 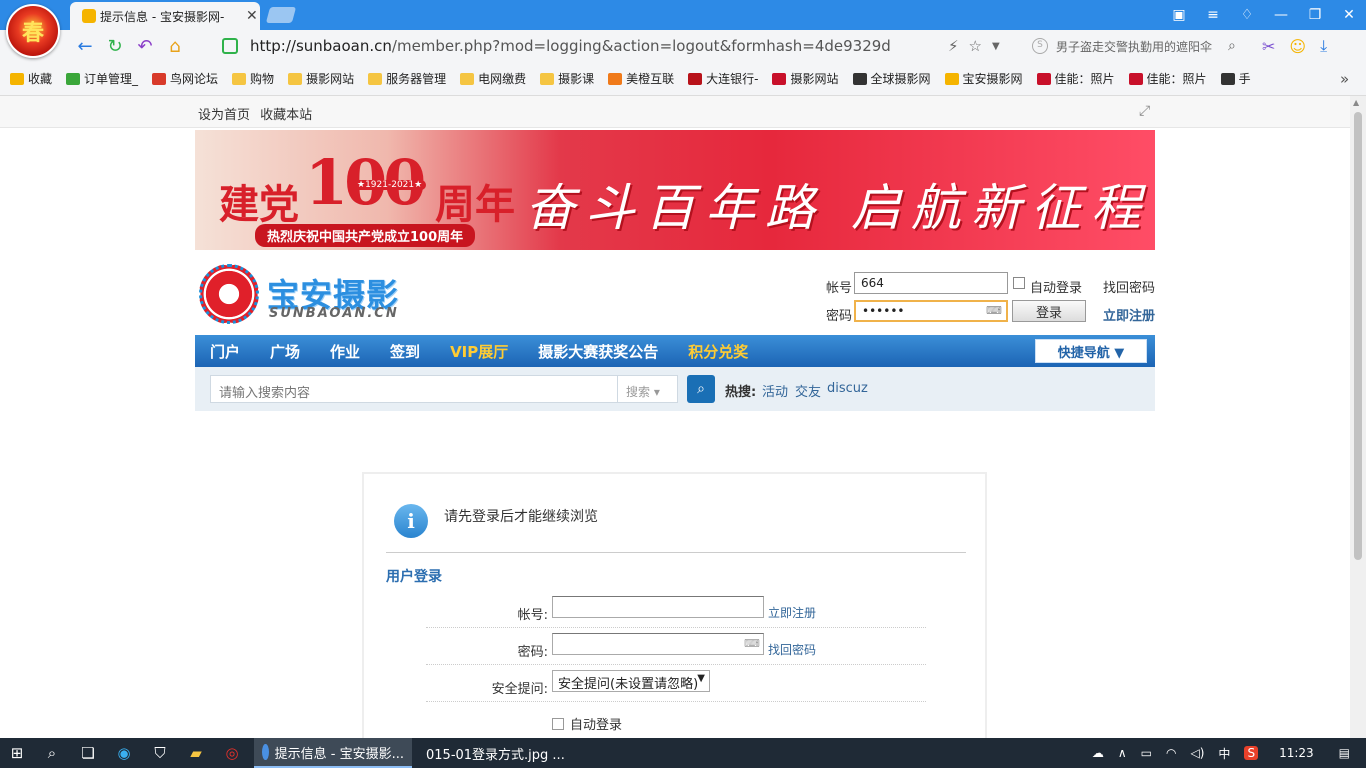 I want to click on nav-item: 作业, so click(x=345, y=351).